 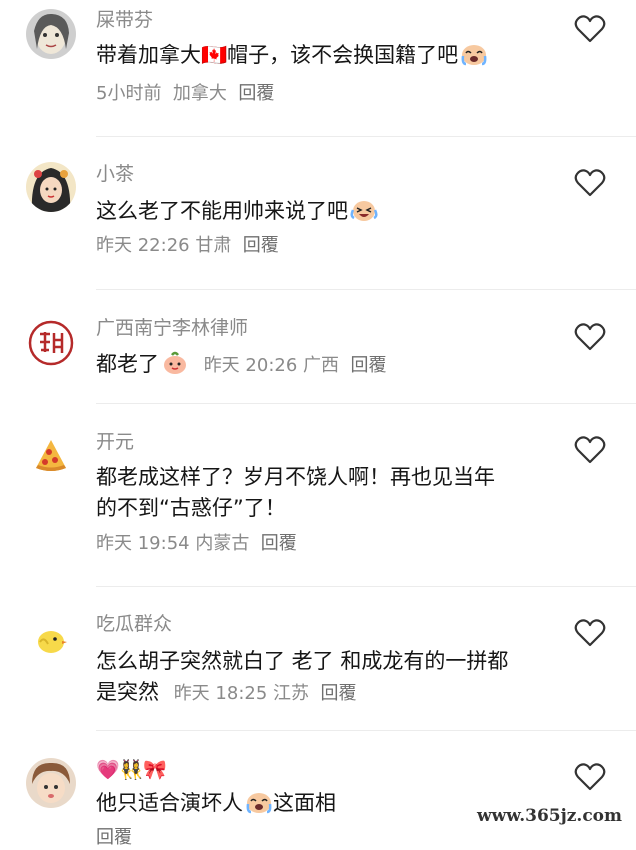 I want to click on comment-meta: 昨天 22:26 甘肃 回覆, so click(x=187, y=246).